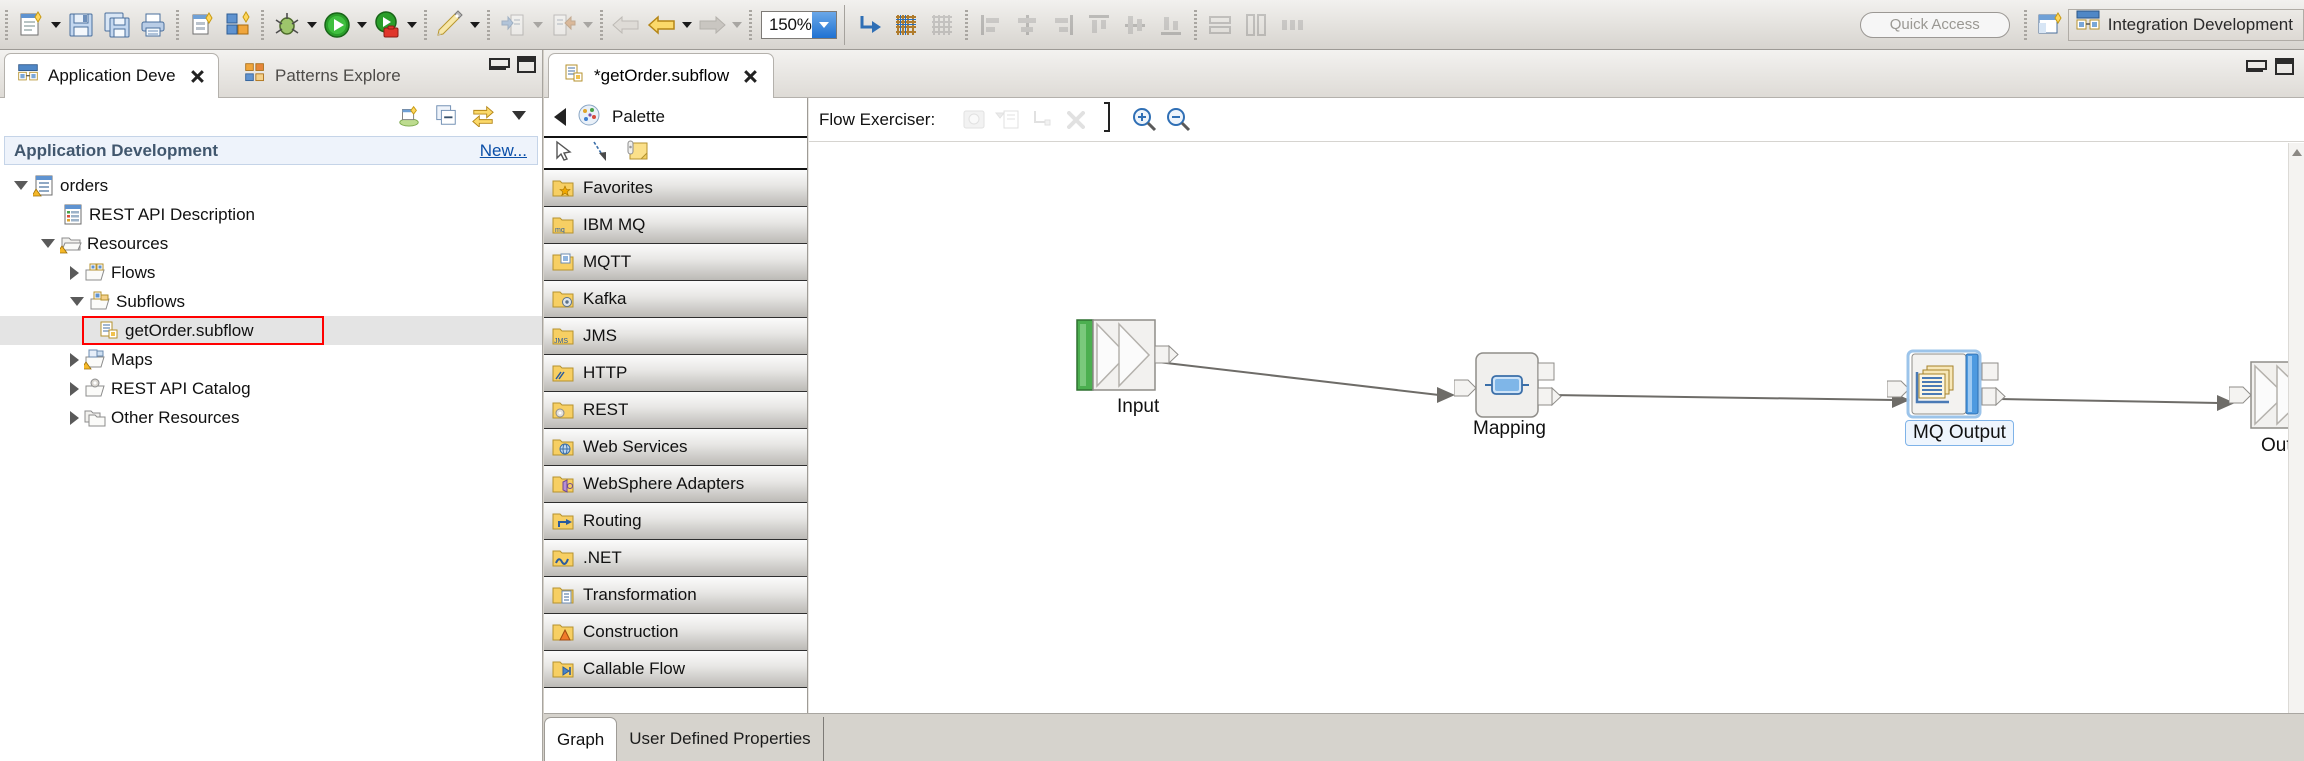 This screenshot has height=761, width=2304. What do you see at coordinates (271, 301) in the screenshot?
I see `tree-row-subflows: Subflows` at bounding box center [271, 301].